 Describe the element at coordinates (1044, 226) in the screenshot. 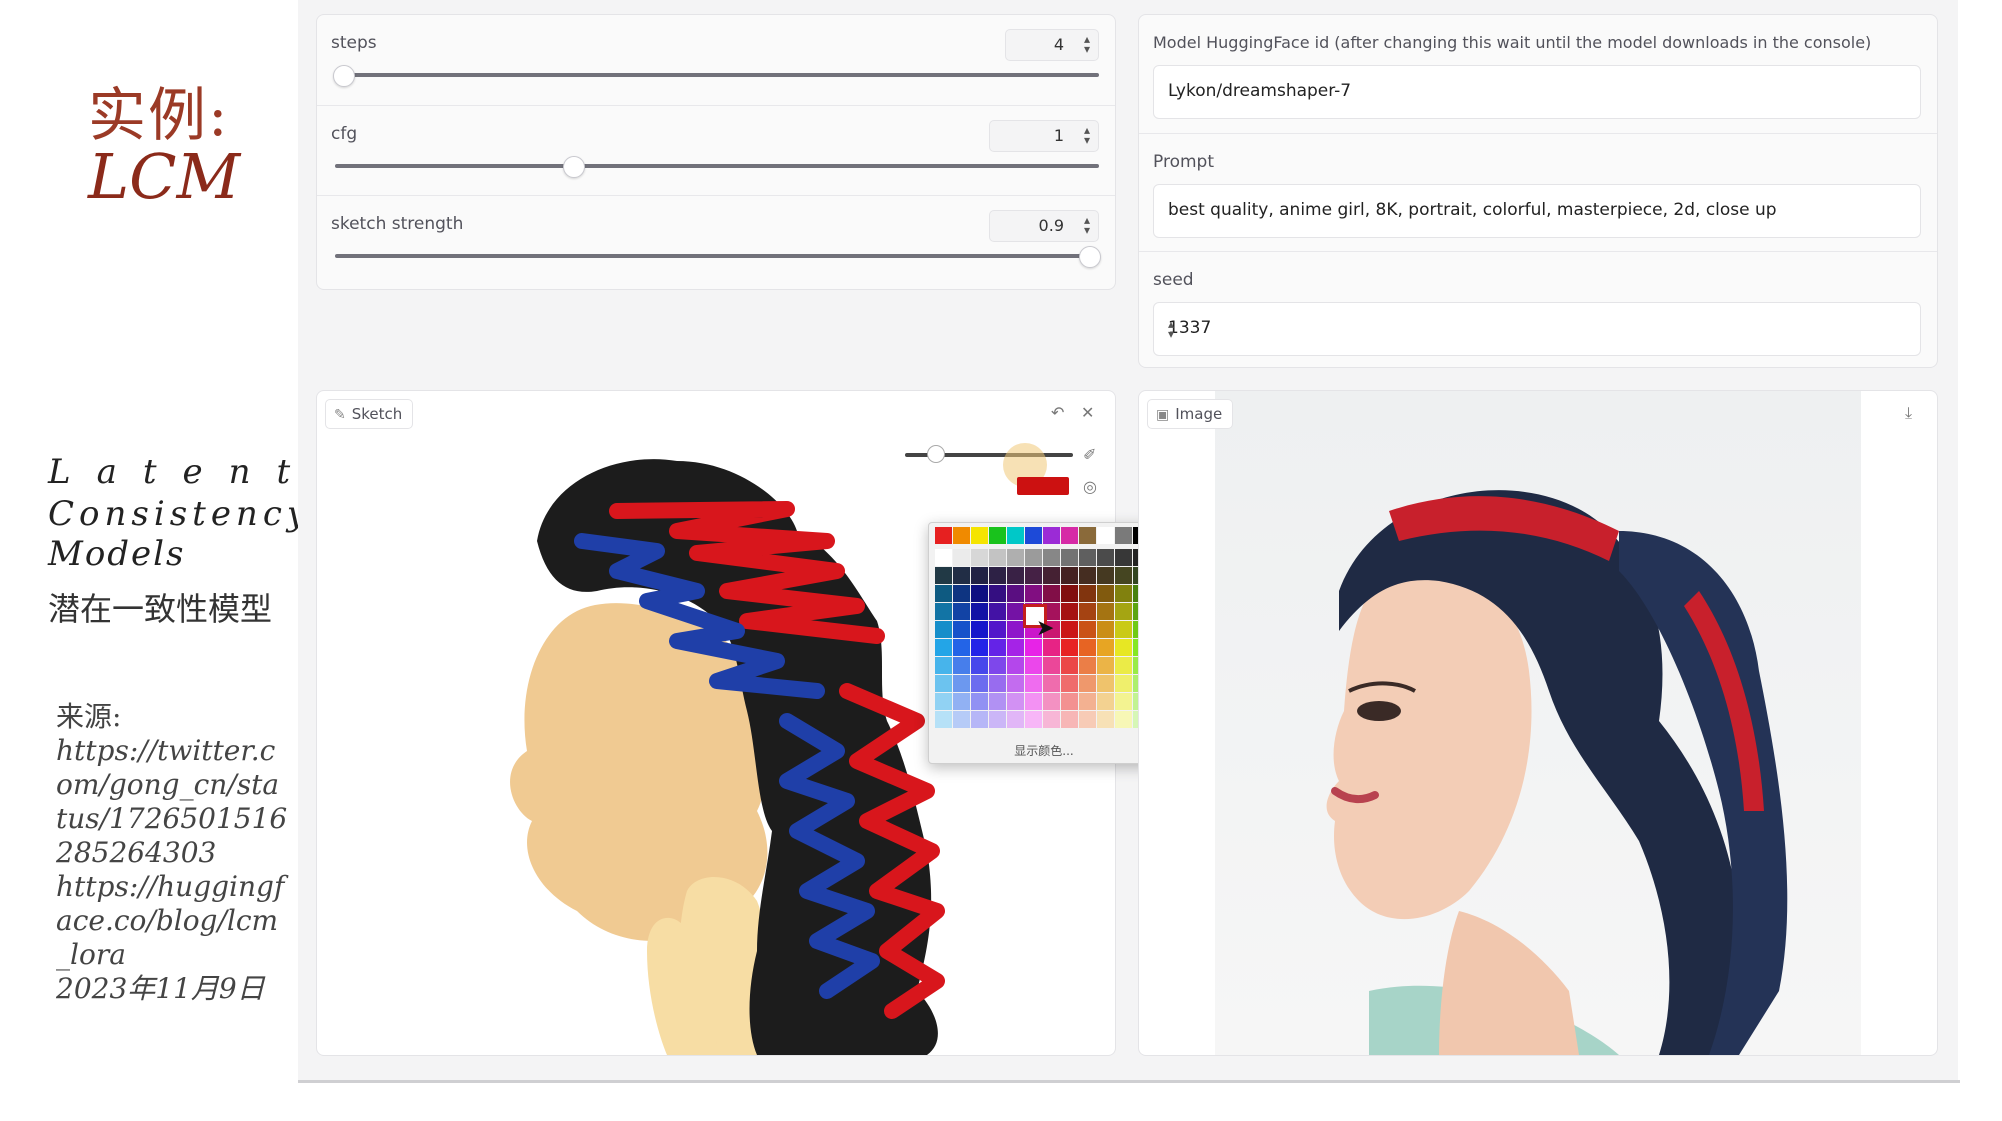

I see `sketch-strength-input: 0.9 ▴ ▾` at that location.